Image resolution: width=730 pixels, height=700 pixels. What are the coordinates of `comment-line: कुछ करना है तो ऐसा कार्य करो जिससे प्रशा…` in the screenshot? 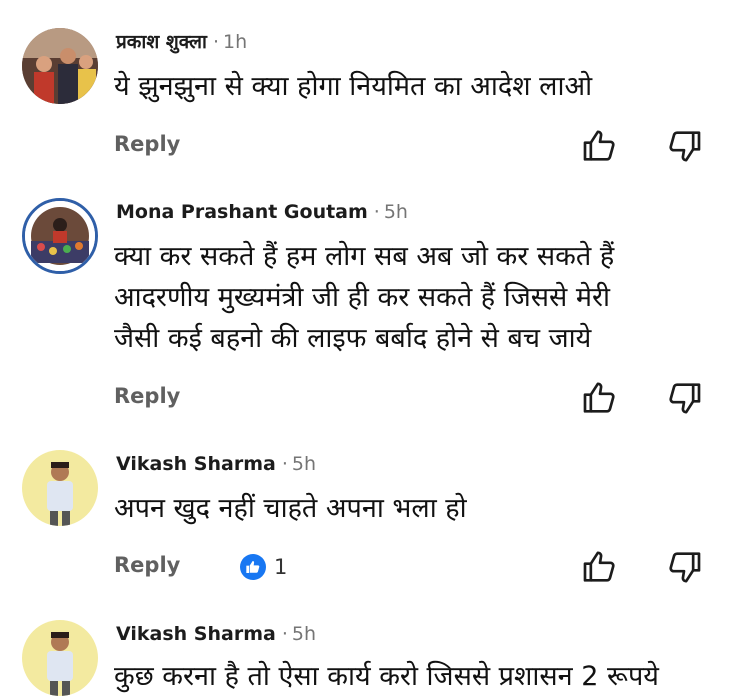 It's located at (386, 676).